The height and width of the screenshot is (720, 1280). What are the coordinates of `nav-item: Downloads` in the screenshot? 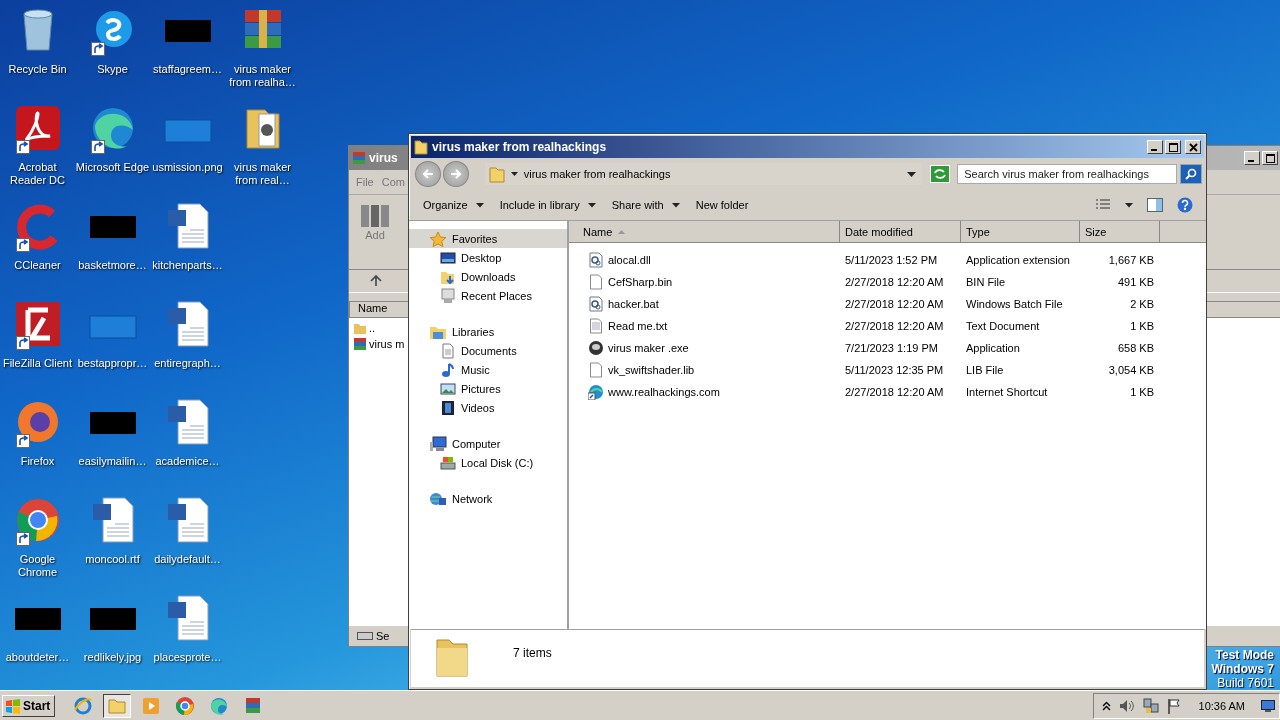 It's located at (488, 276).